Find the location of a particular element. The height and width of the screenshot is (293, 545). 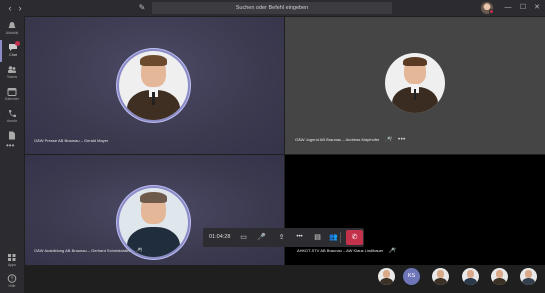

rail-item-help: ? Hilfe is located at coordinates (12, 282).